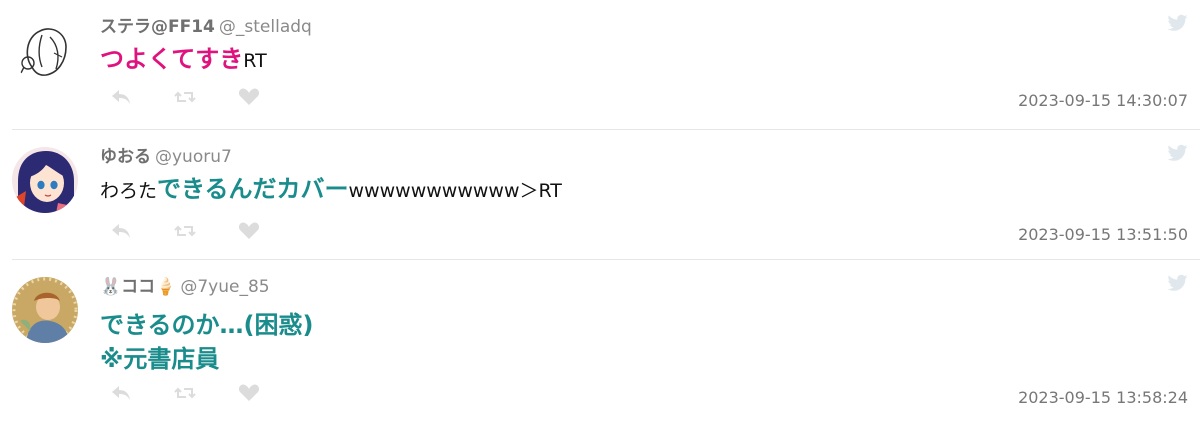 This screenshot has width=1200, height=440. I want to click on author-name: 🐰ココ🍦, so click(138, 287).